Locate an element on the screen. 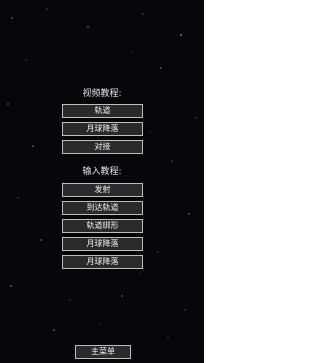  video-tutorials-heading: 视频教程: is located at coordinates (102, 94).